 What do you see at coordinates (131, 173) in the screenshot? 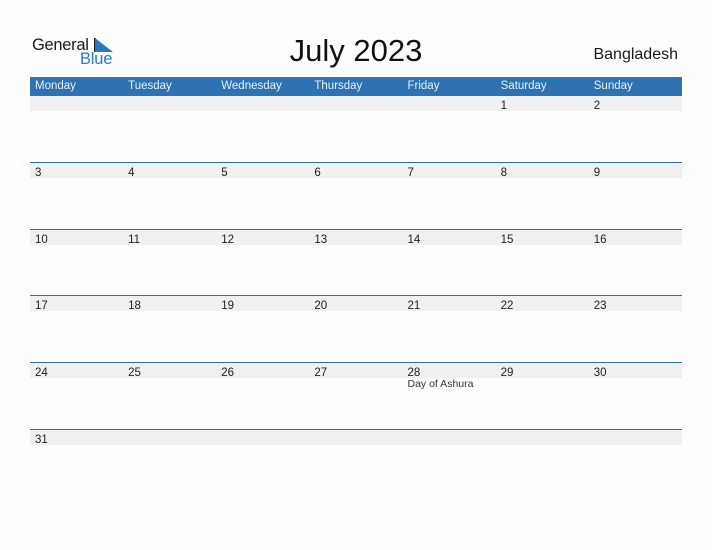
I see `day-number: 4` at bounding box center [131, 173].